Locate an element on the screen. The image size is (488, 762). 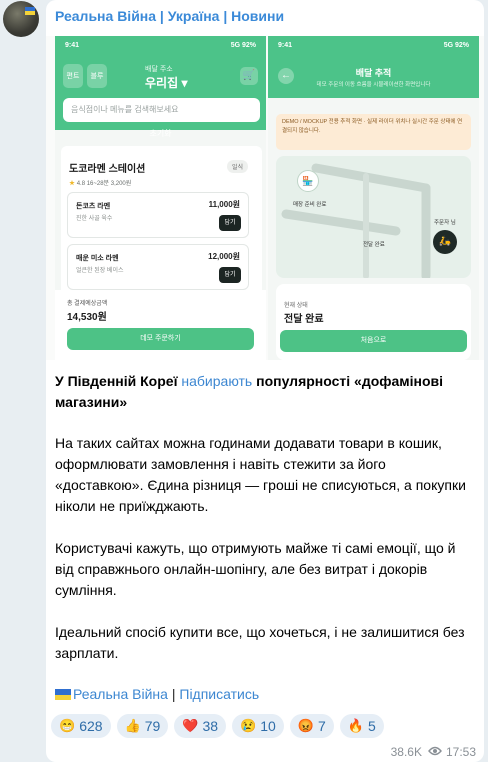
reaction-grin: 😁 628 is located at coordinates (81, 726).